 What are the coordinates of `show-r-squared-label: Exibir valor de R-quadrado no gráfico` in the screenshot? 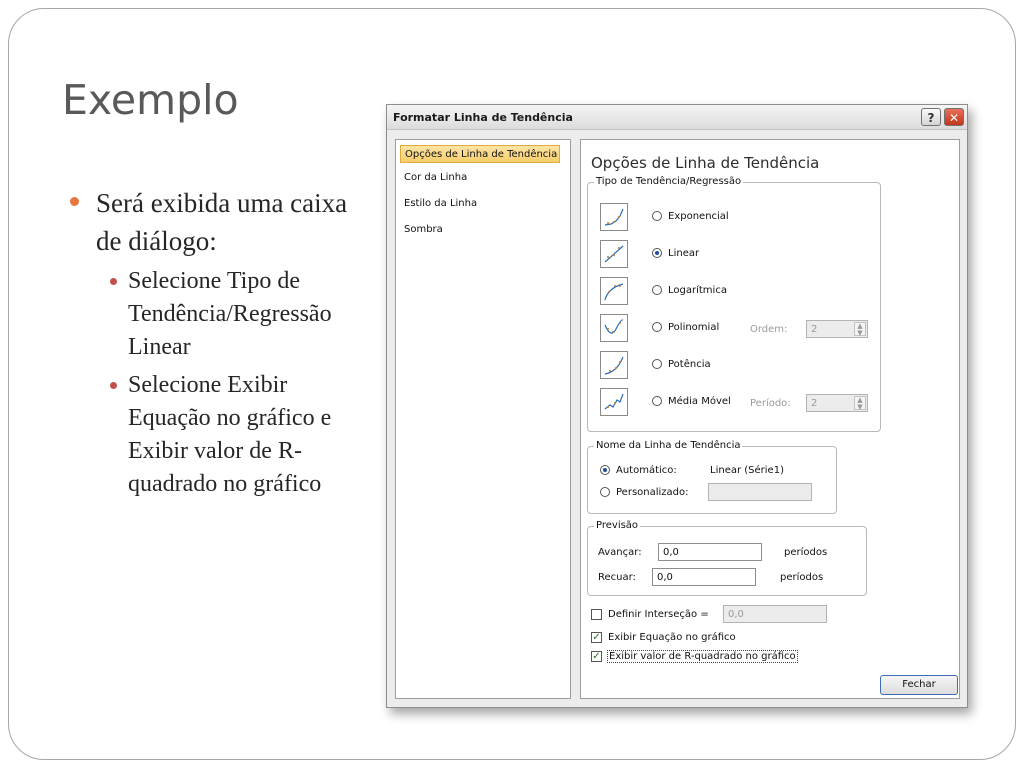 It's located at (702, 656).